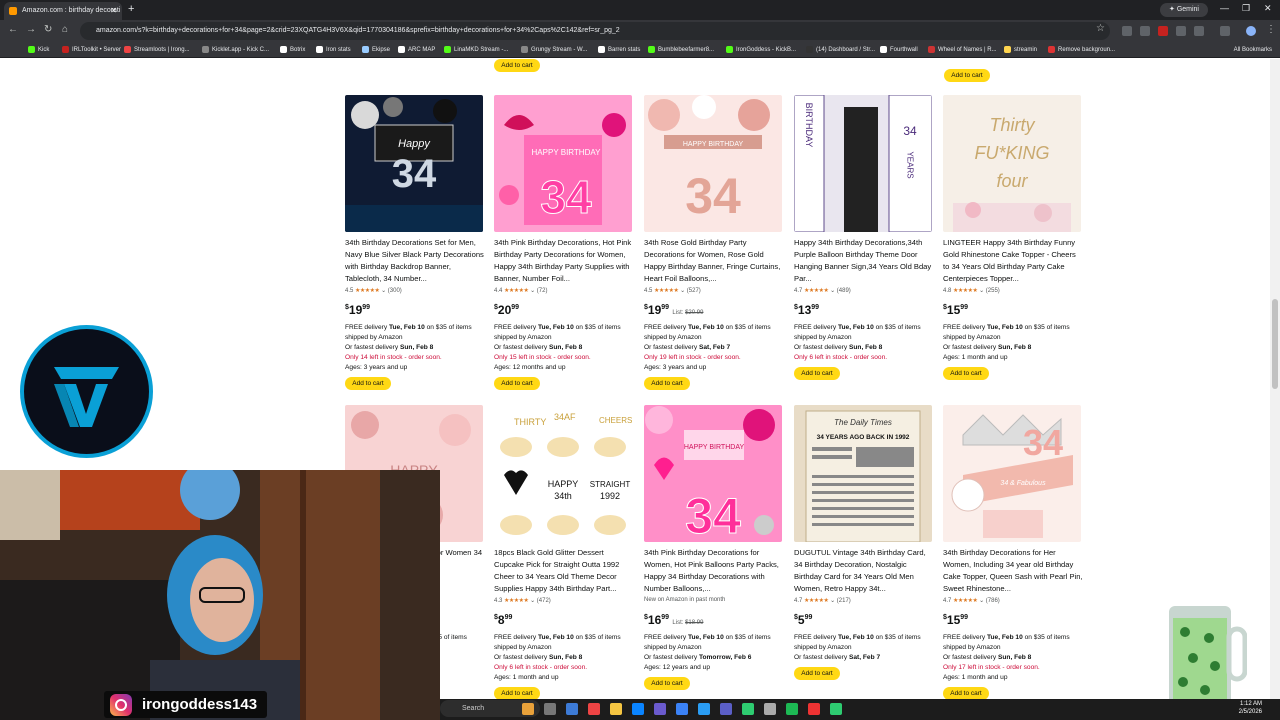 The width and height of the screenshot is (1280, 720). What do you see at coordinates (31, 29) in the screenshot?
I see `forward-icon: →` at bounding box center [31, 29].